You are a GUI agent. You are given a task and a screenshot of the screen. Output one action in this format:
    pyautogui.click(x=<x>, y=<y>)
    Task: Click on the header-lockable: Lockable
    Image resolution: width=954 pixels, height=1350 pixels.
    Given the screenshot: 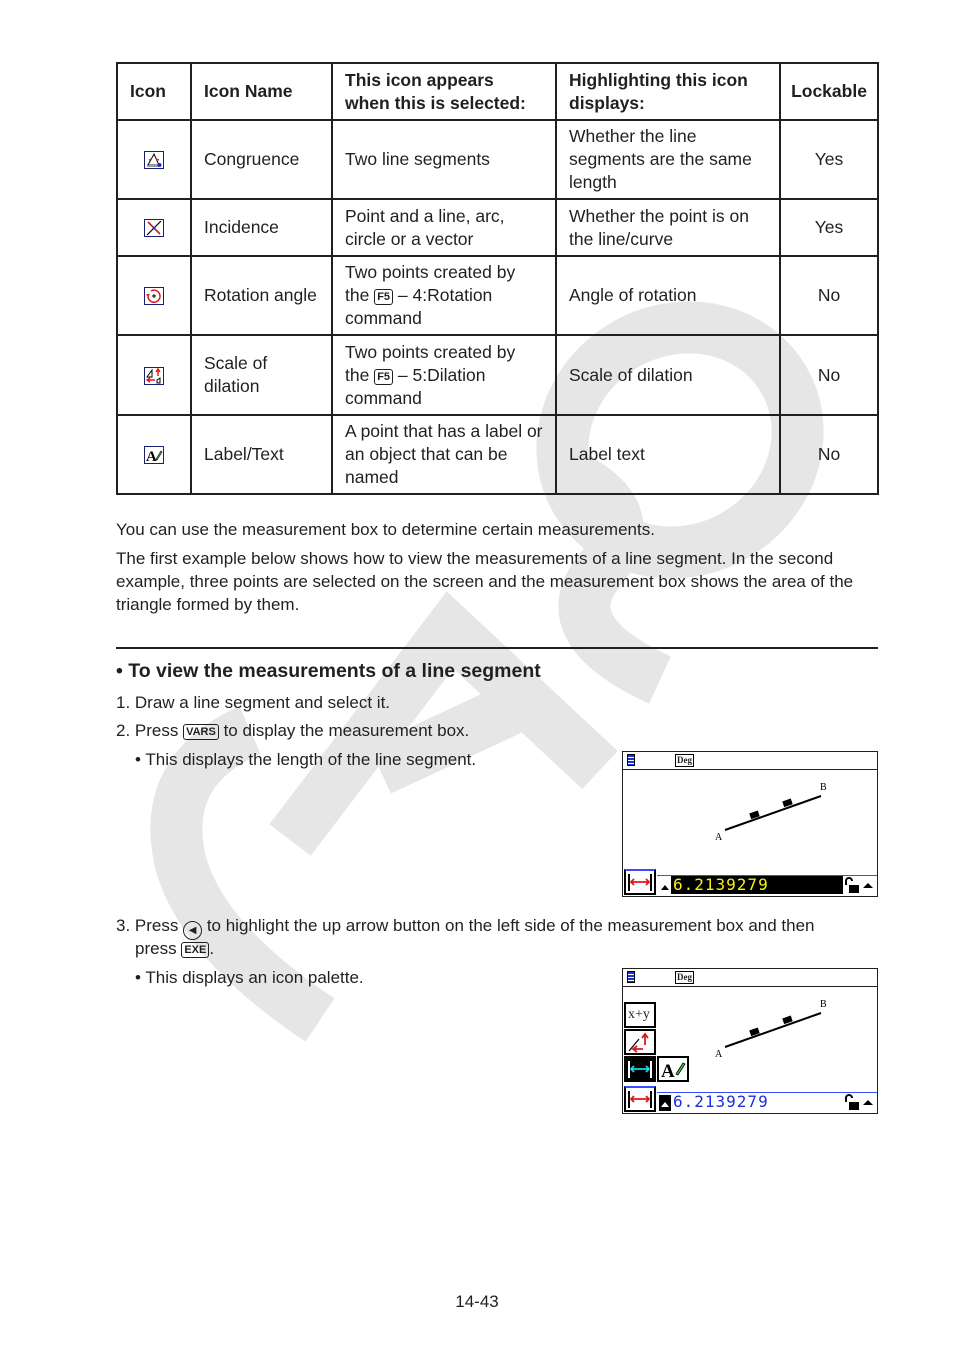 What is the action you would take?
    pyautogui.click(x=829, y=91)
    